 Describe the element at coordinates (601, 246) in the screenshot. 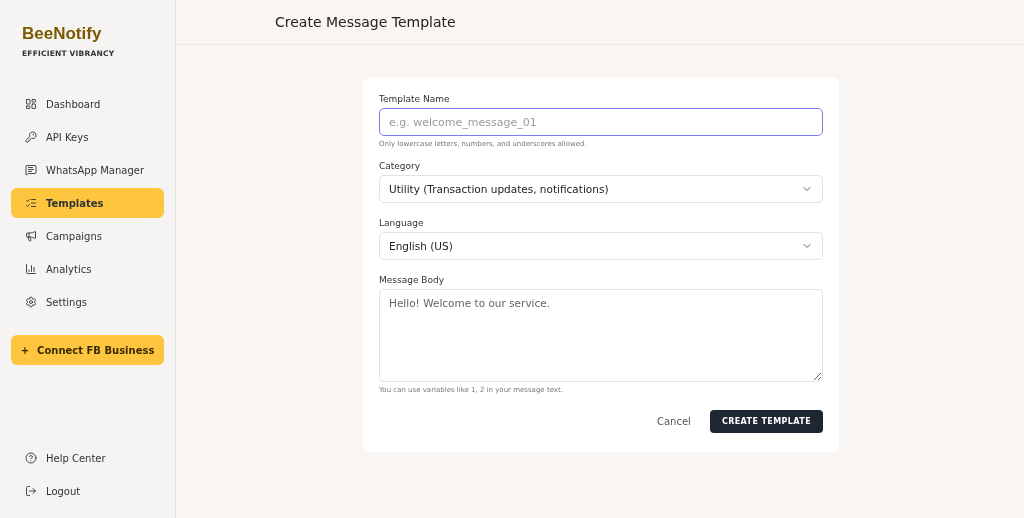

I see `language-select: English (US)` at that location.